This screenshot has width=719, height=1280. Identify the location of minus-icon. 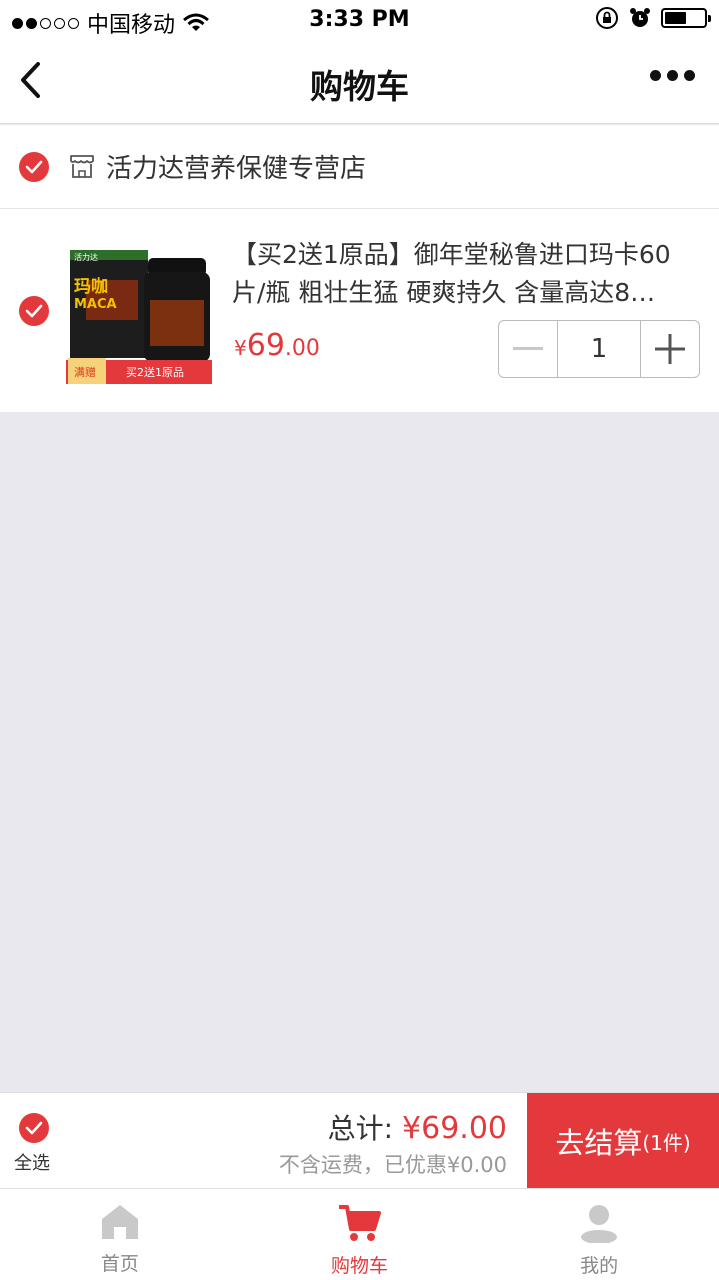
(528, 348).